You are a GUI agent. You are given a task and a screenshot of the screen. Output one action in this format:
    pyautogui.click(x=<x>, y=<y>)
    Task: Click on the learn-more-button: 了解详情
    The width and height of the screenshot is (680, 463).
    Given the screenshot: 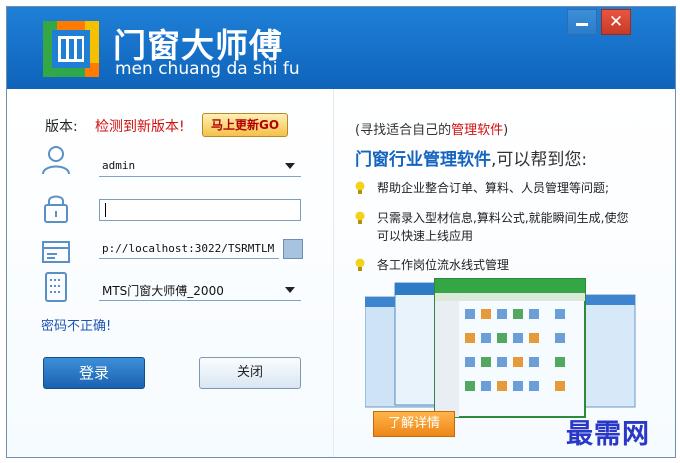 What is the action you would take?
    pyautogui.click(x=414, y=424)
    